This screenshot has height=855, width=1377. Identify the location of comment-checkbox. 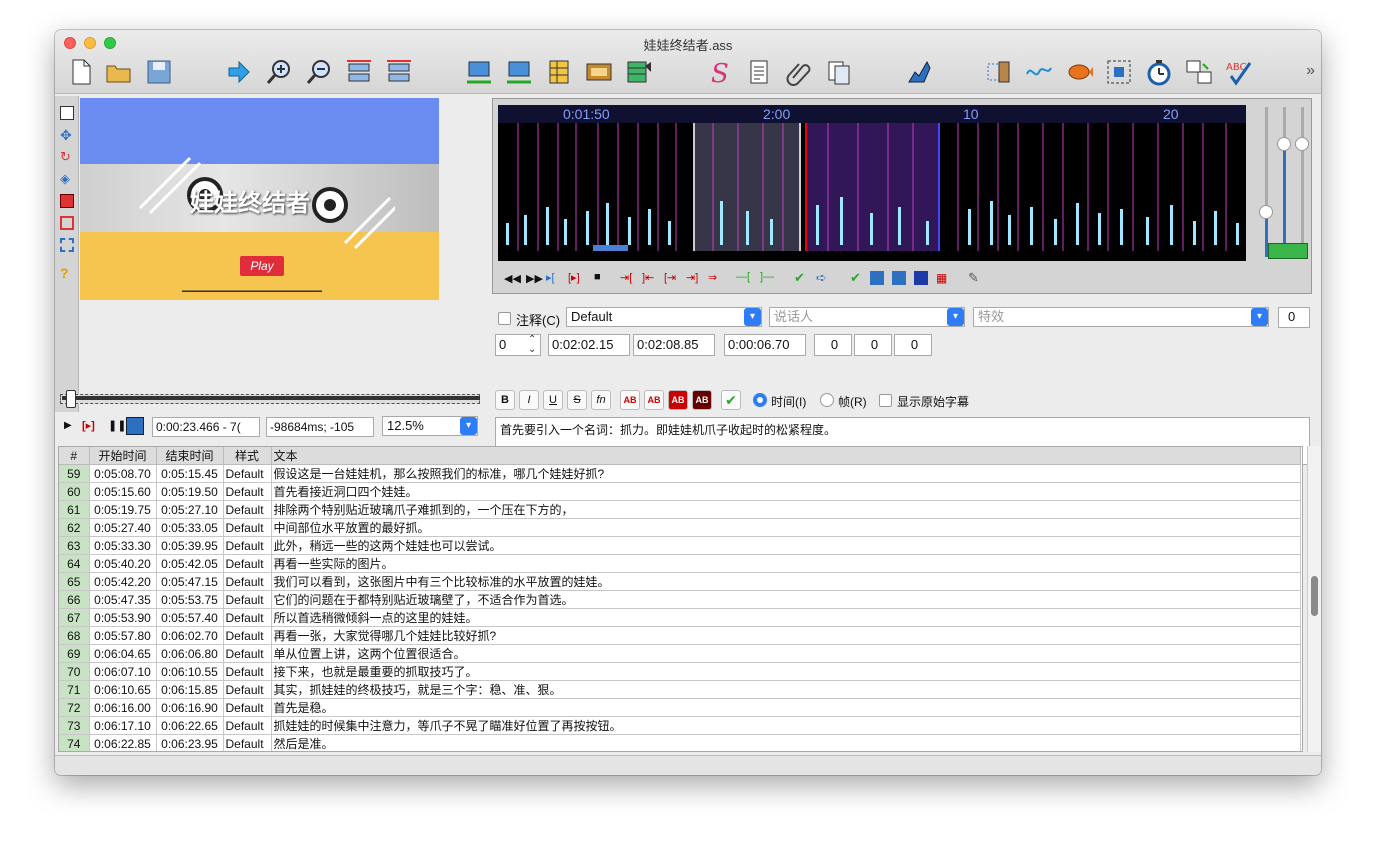
(504, 318).